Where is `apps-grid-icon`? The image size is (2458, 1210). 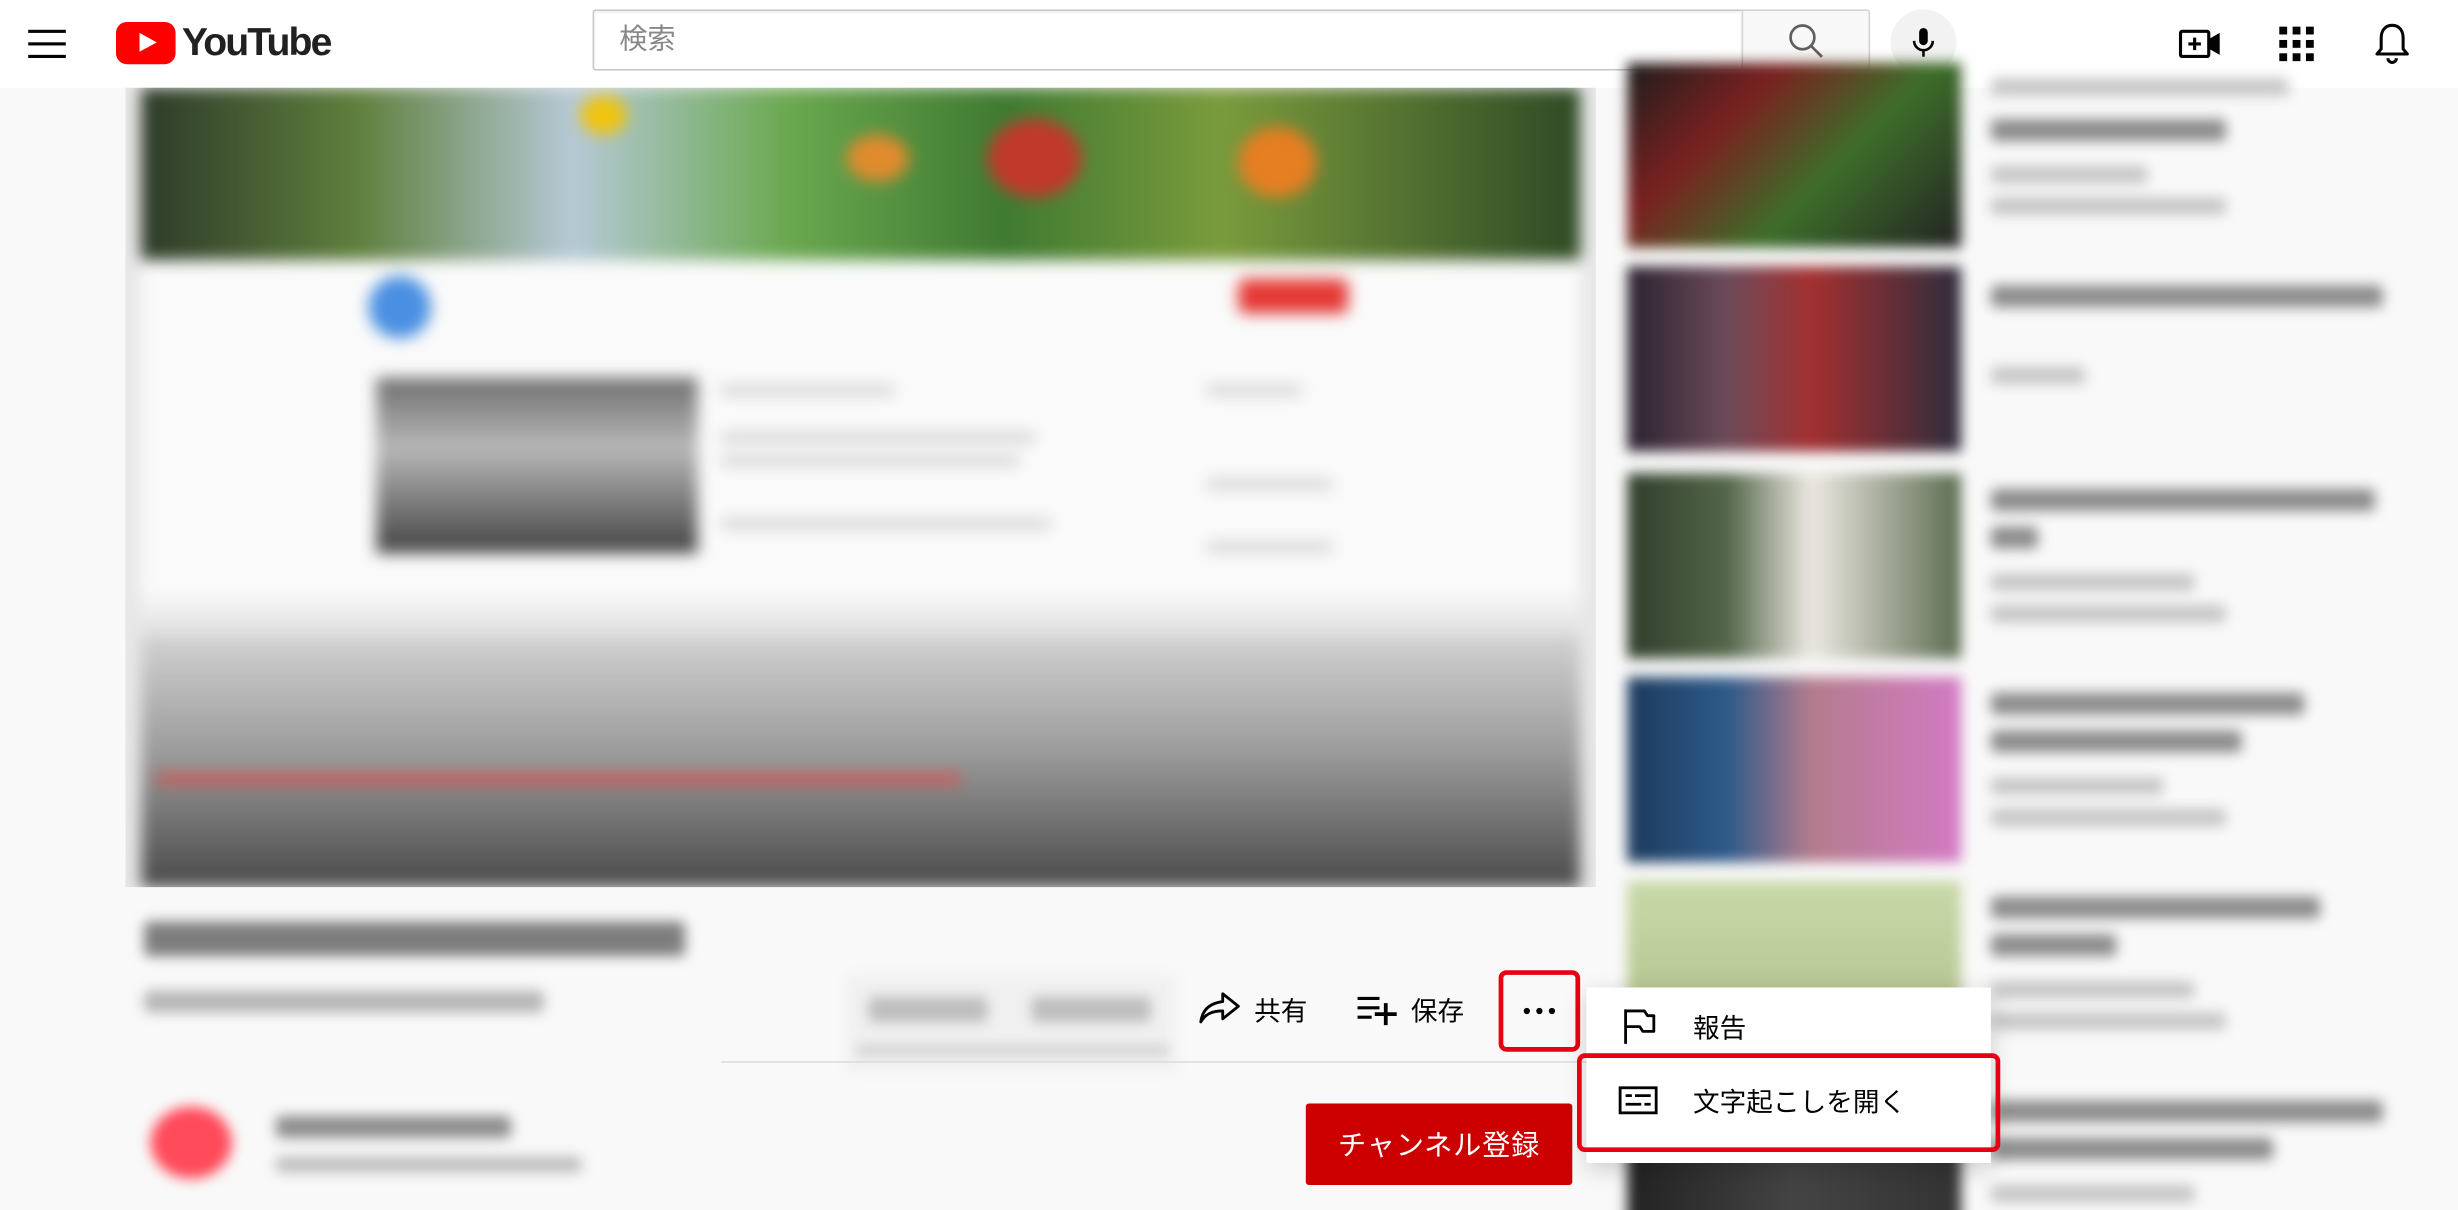 apps-grid-icon is located at coordinates (2296, 44).